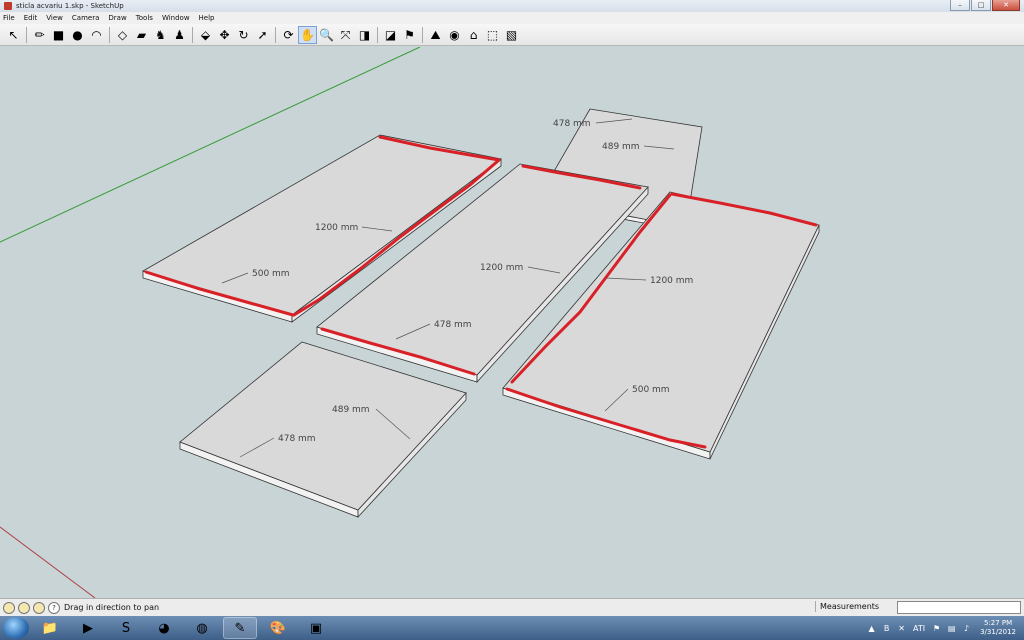 This screenshot has height=640, width=1024. Describe the element at coordinates (345, 35) in the screenshot. I see `zoom-extents-tool: ⤧` at that location.